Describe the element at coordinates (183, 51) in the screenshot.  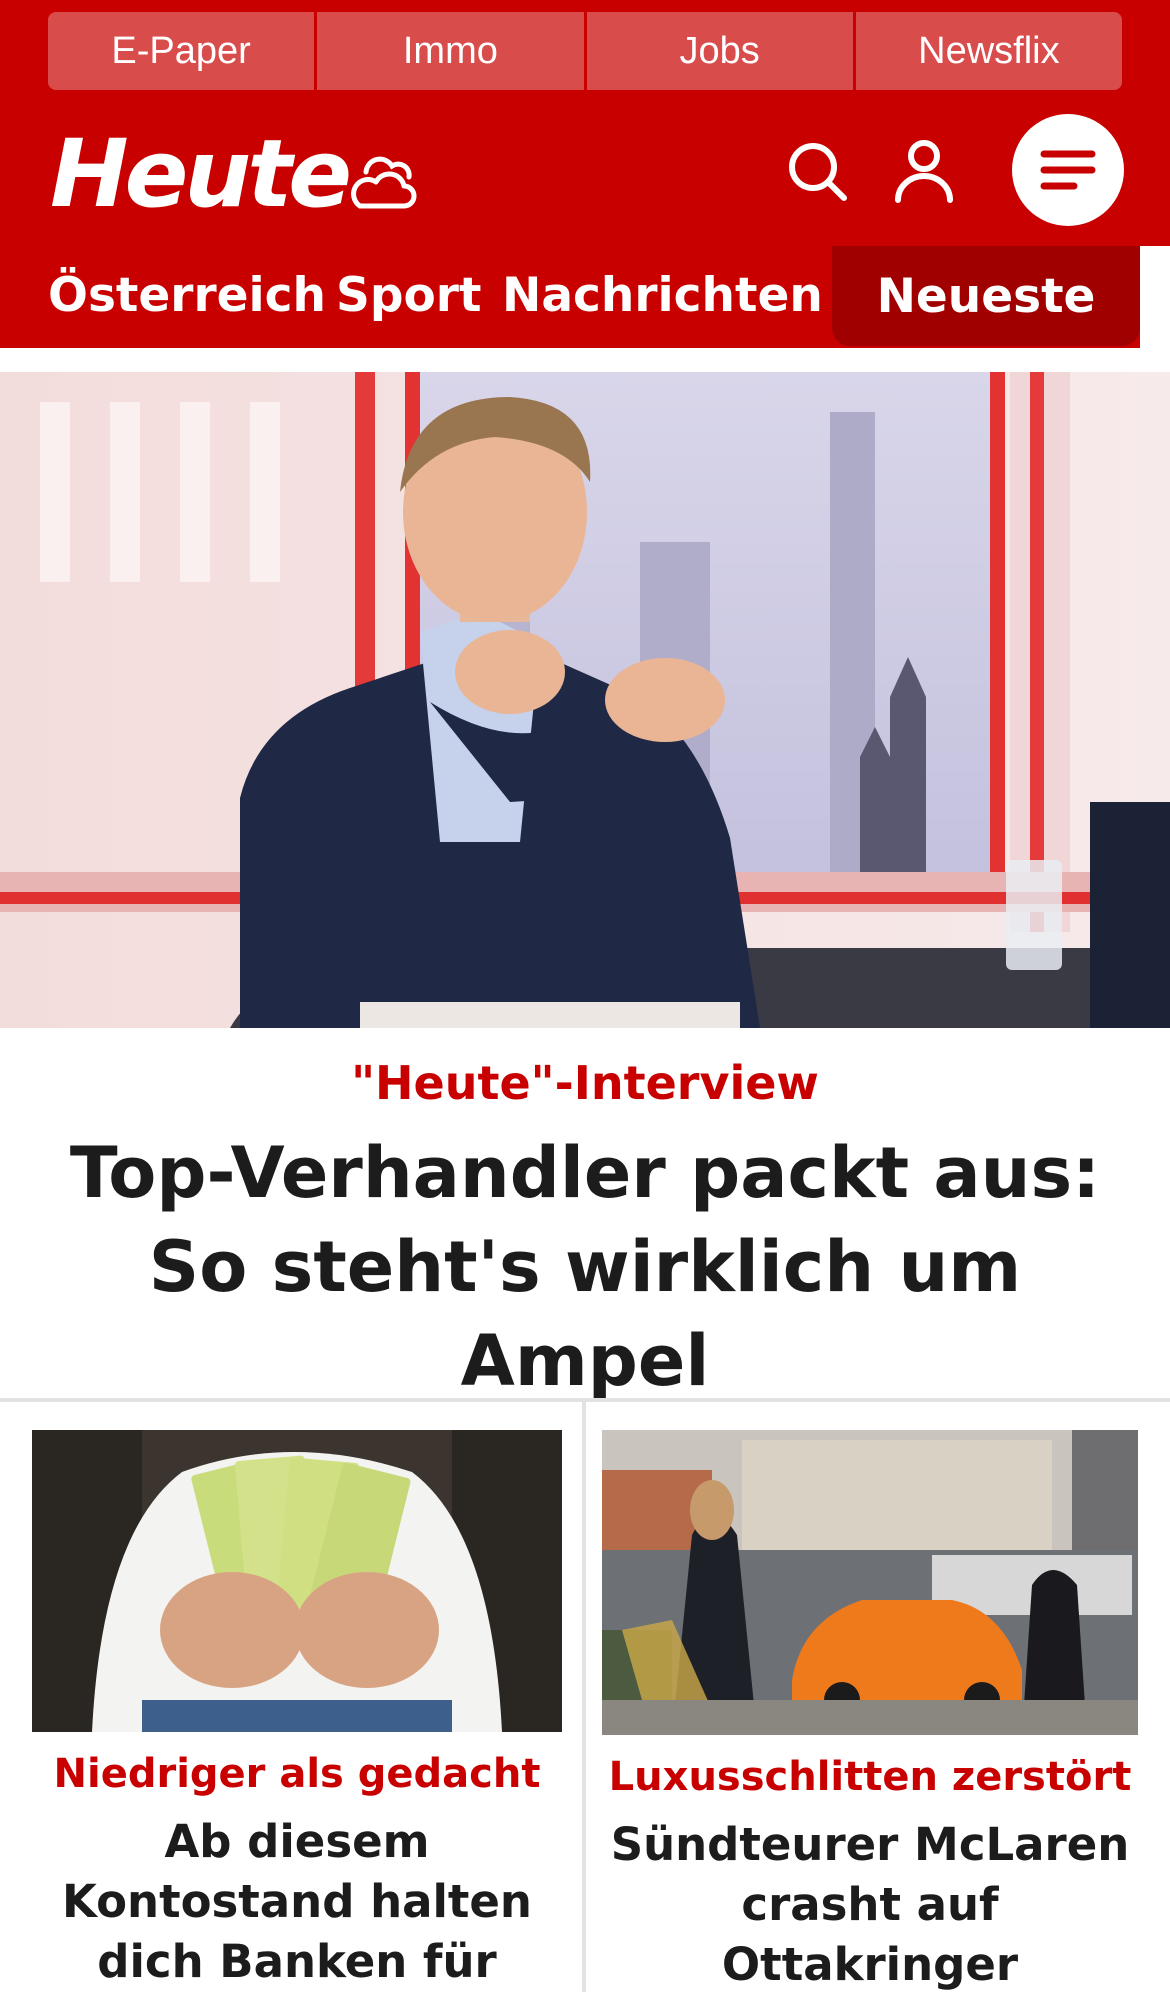
I see `top-link-epaper: E-Paper` at that location.